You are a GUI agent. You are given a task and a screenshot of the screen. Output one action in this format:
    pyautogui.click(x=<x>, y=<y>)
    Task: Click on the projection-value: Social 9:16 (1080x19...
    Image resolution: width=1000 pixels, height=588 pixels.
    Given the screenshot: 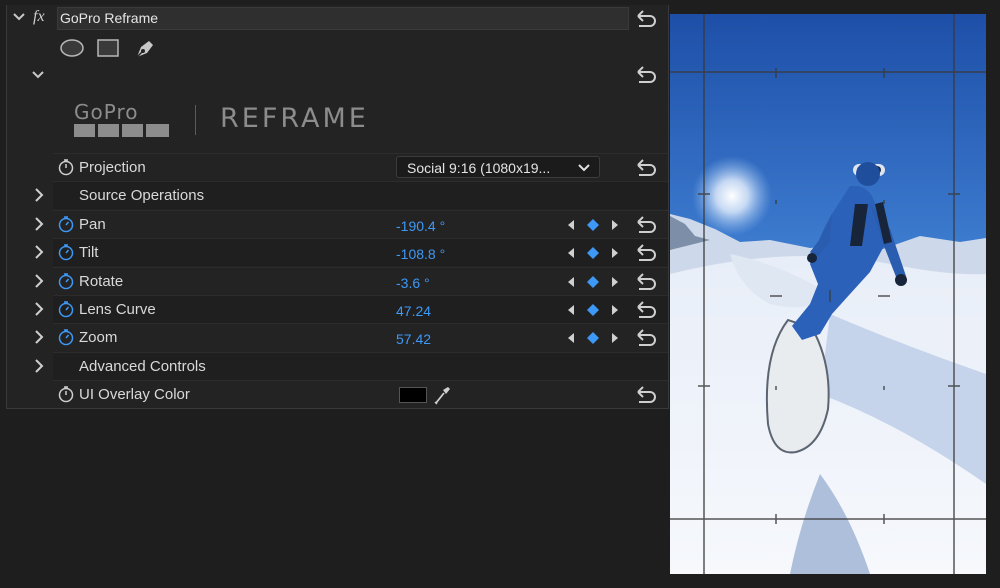 What is the action you would take?
    pyautogui.click(x=479, y=168)
    